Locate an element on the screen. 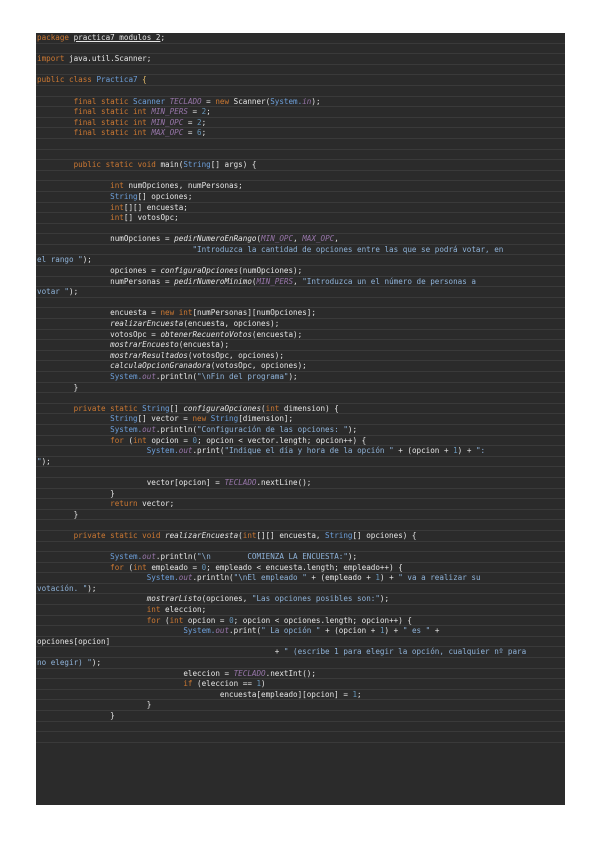  code-token: ": is located at coordinates (480, 451).